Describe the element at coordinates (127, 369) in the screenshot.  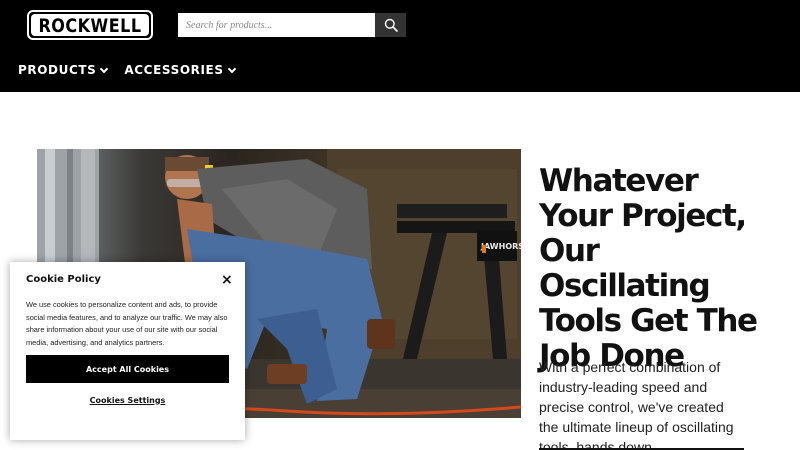
I see `accept-all-cookies-button: Accept All Cookies` at that location.